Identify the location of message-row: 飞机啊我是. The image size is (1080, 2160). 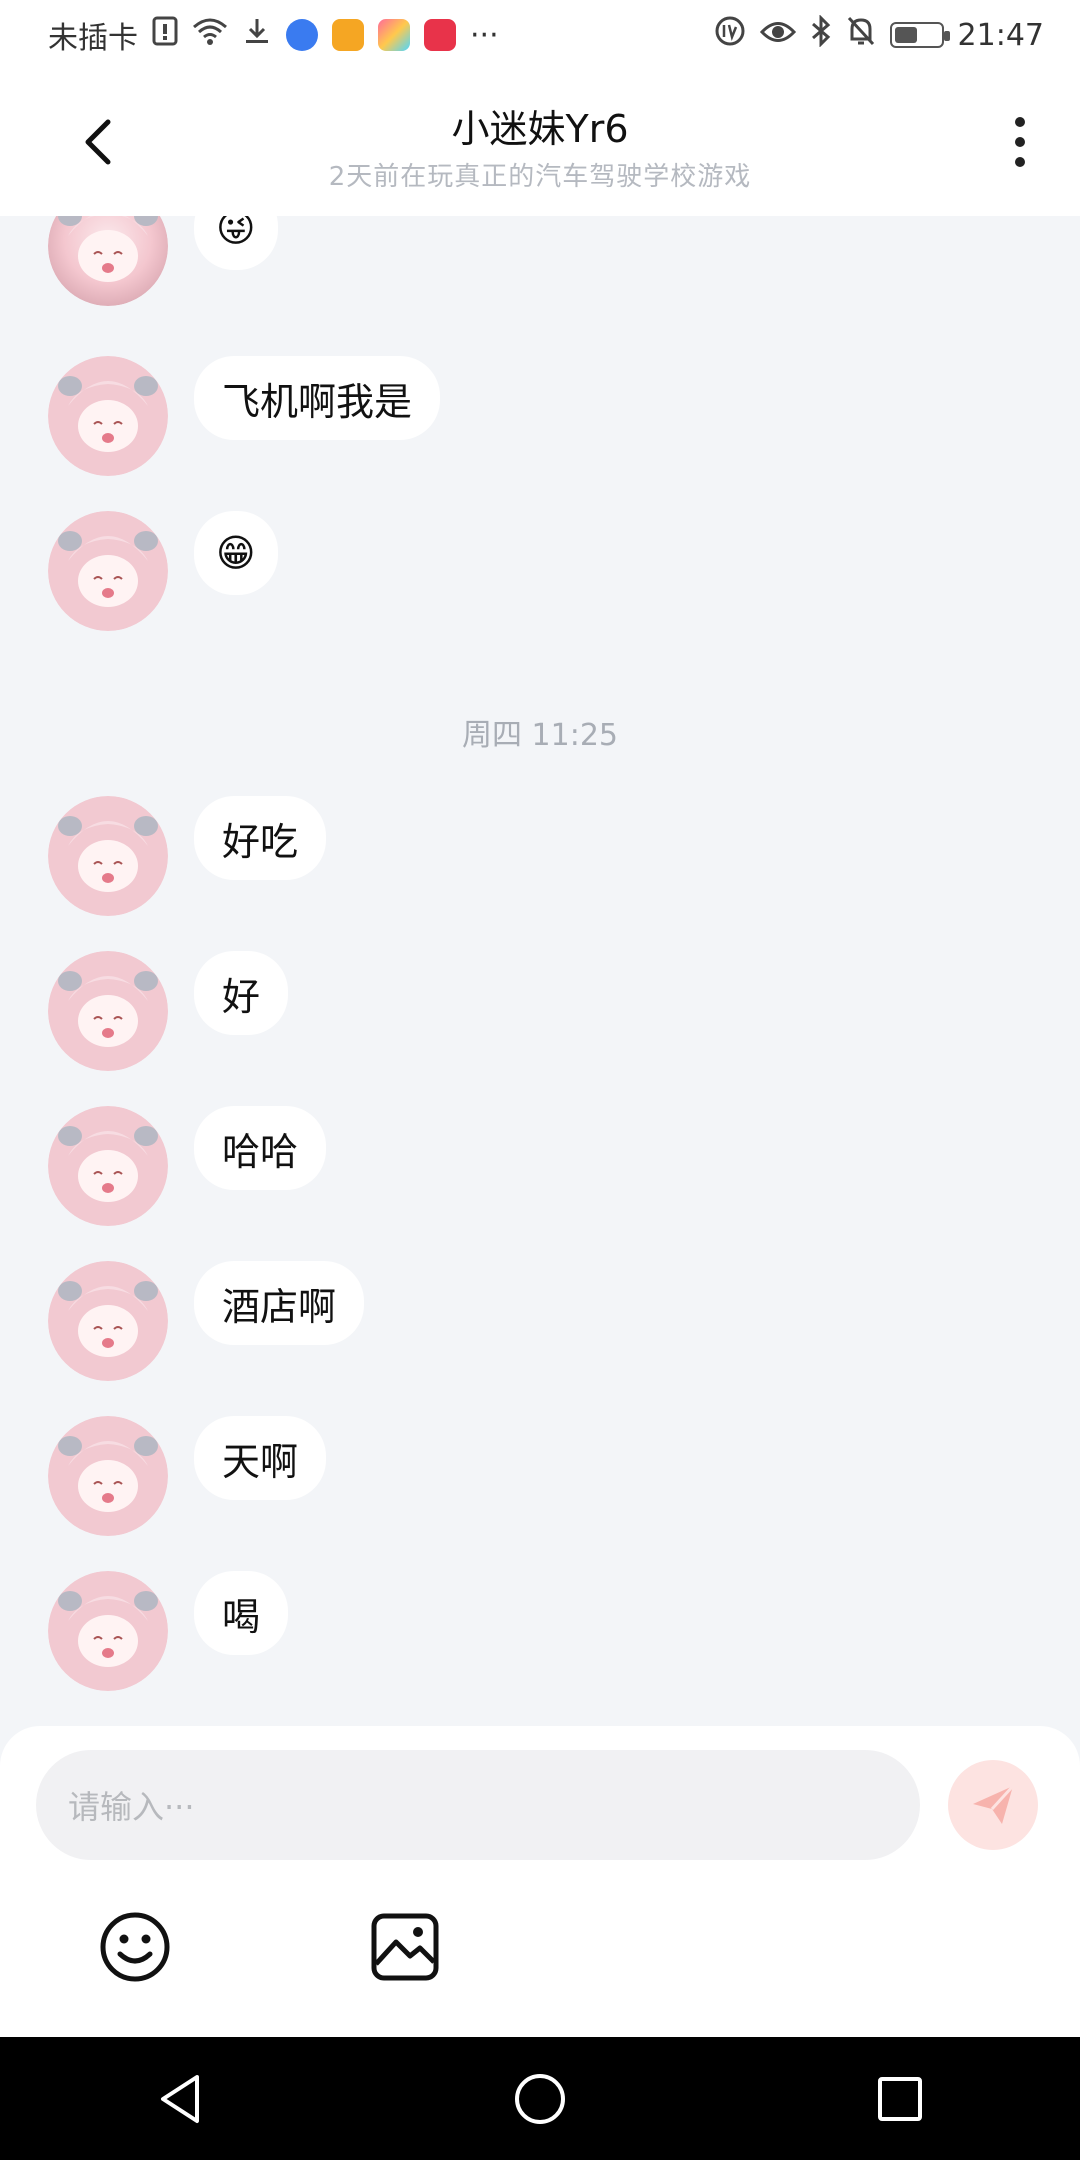
(244, 416).